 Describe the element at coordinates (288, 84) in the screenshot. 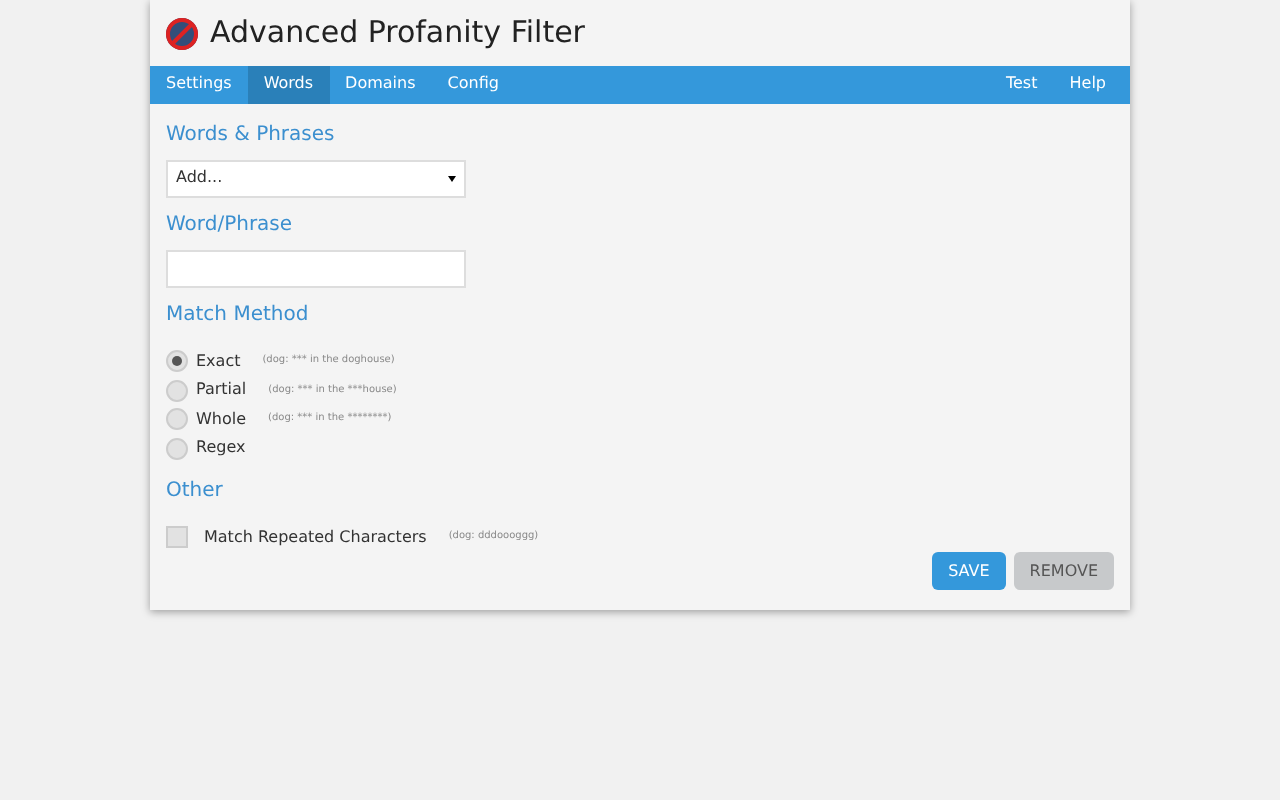

I see `nav-tab: Words` at that location.